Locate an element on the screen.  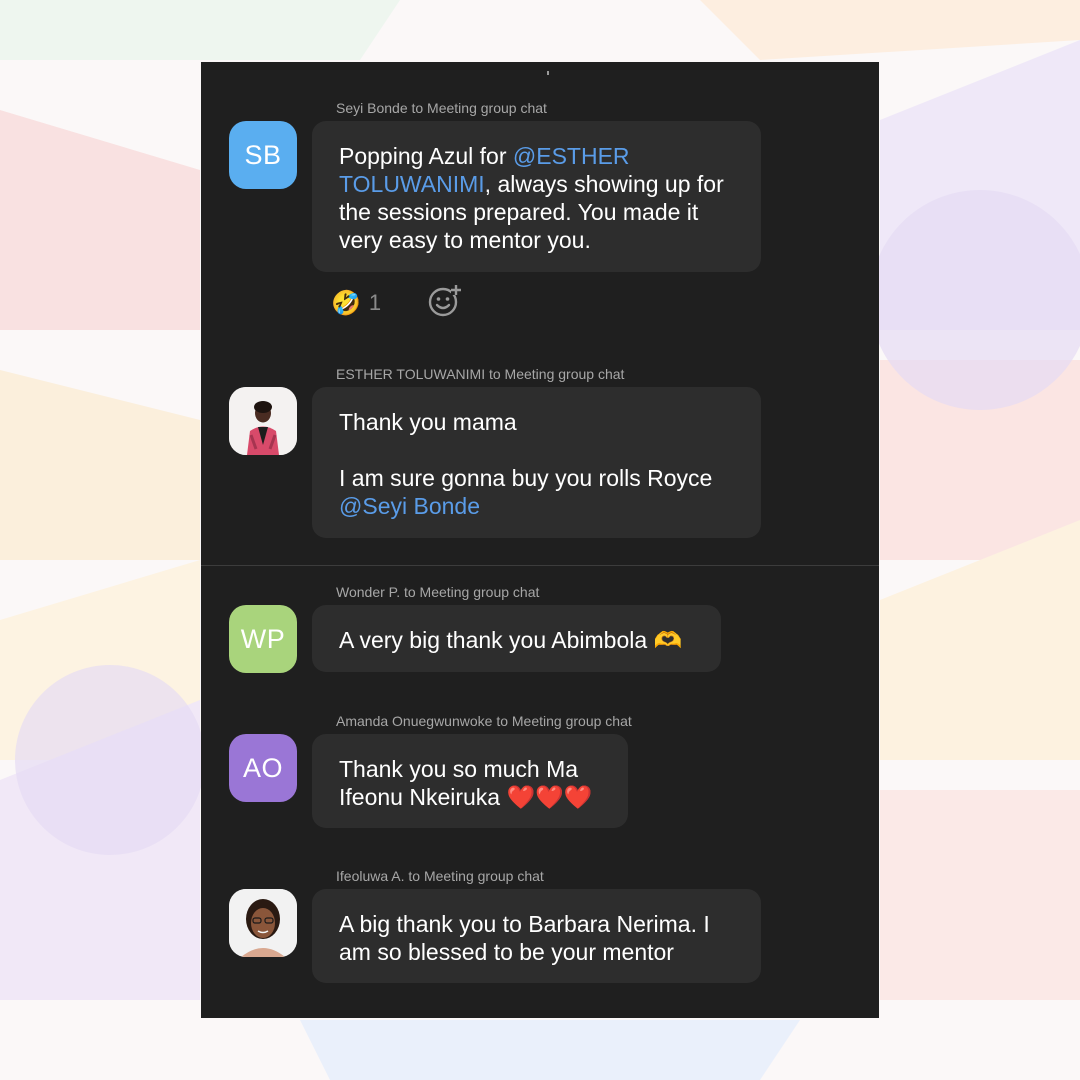
message-text-part: Popping Azul for is located at coordinates (426, 156).